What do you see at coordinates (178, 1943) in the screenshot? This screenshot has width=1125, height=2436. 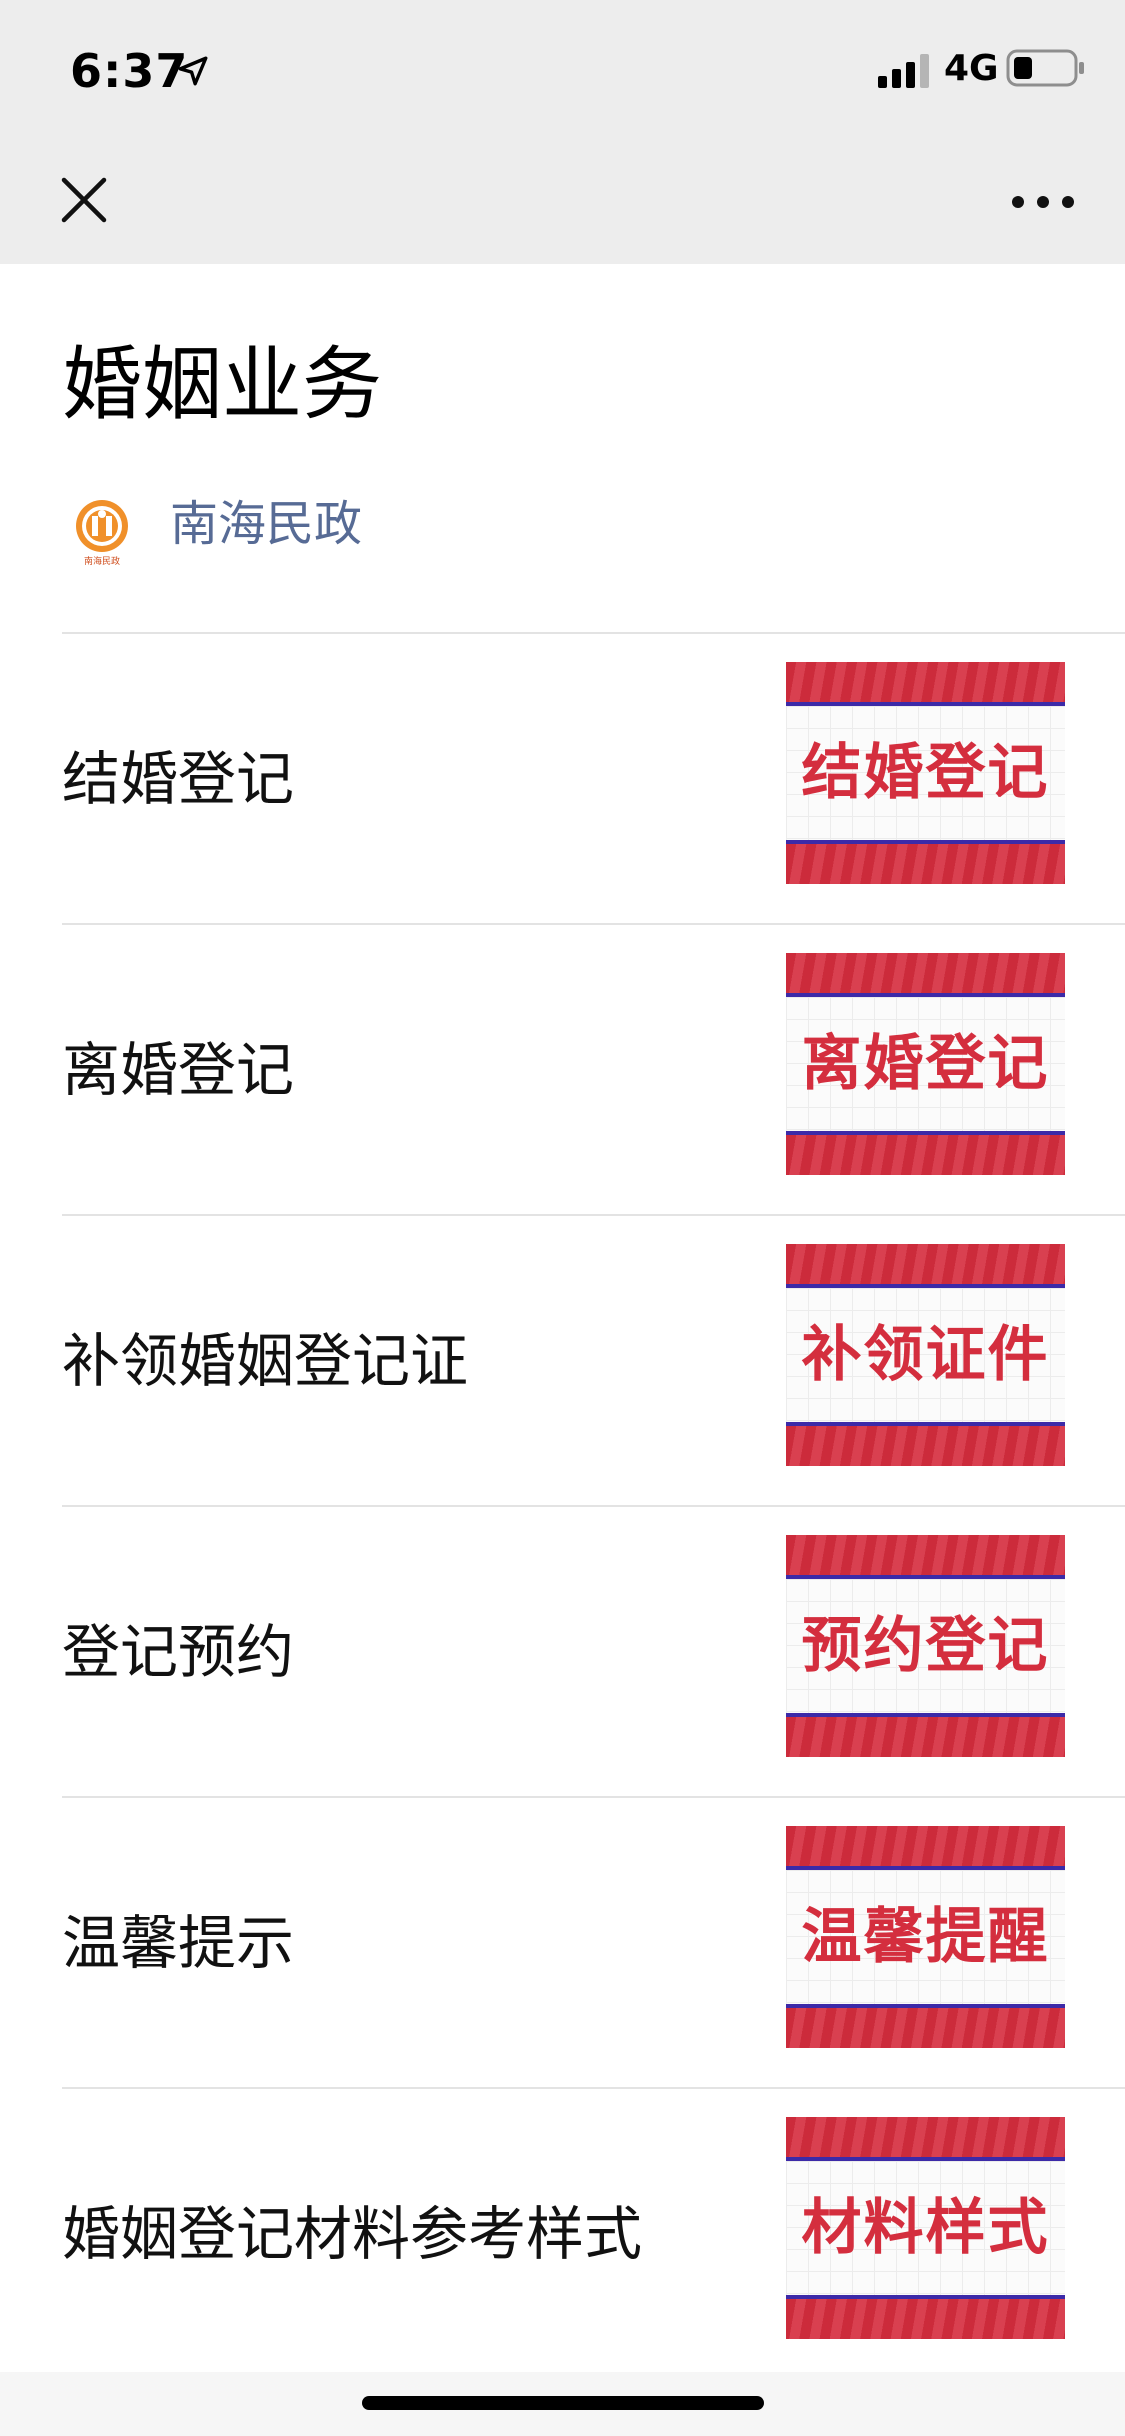 I see `list-item-label: 温馨提示` at bounding box center [178, 1943].